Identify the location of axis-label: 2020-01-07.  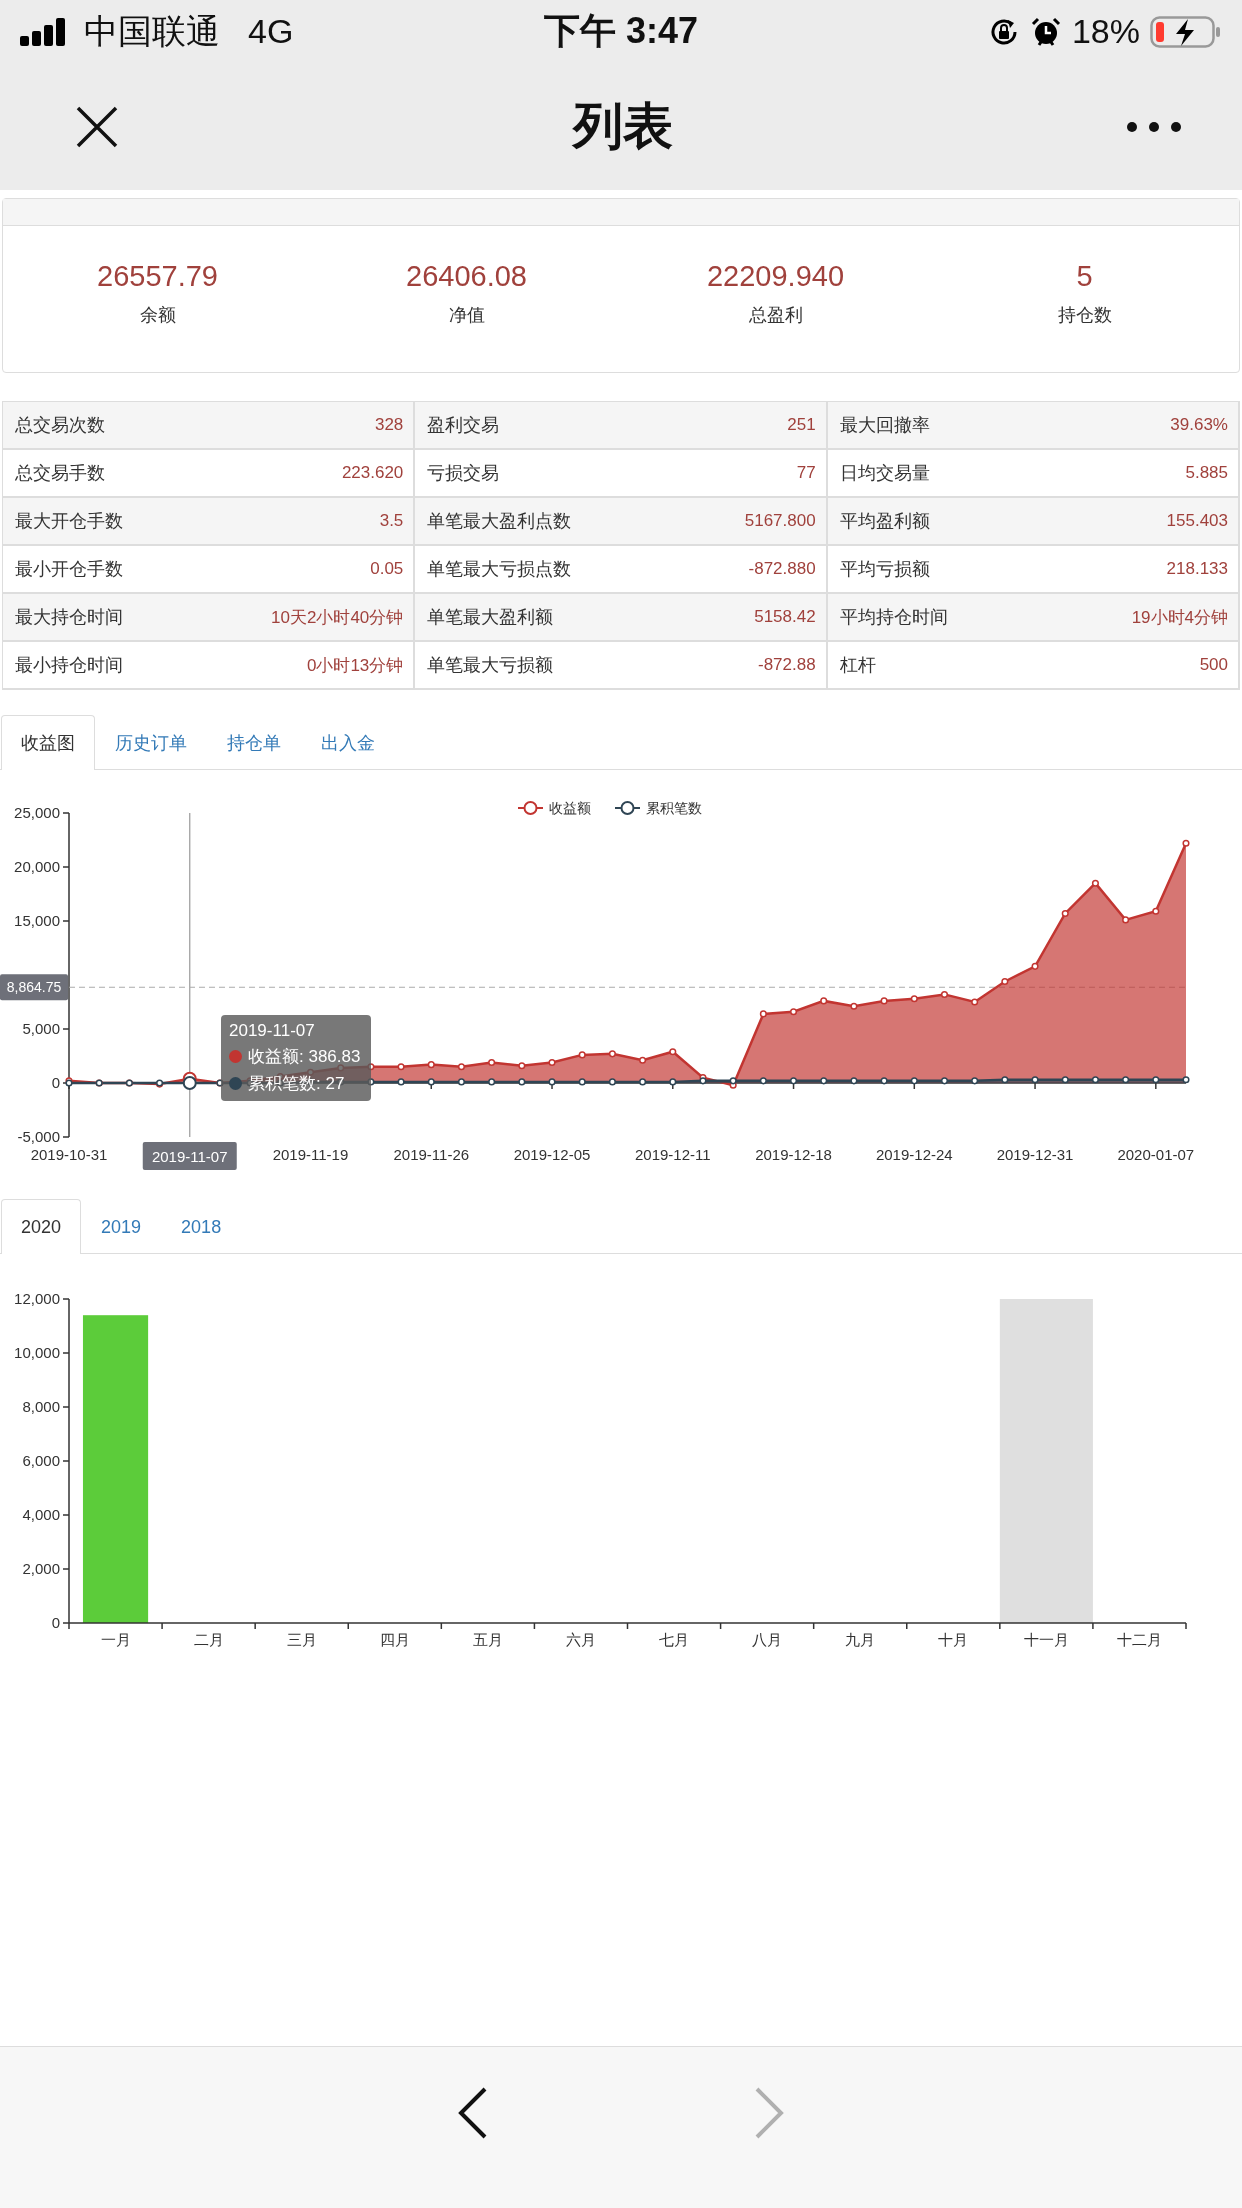
(1156, 1154).